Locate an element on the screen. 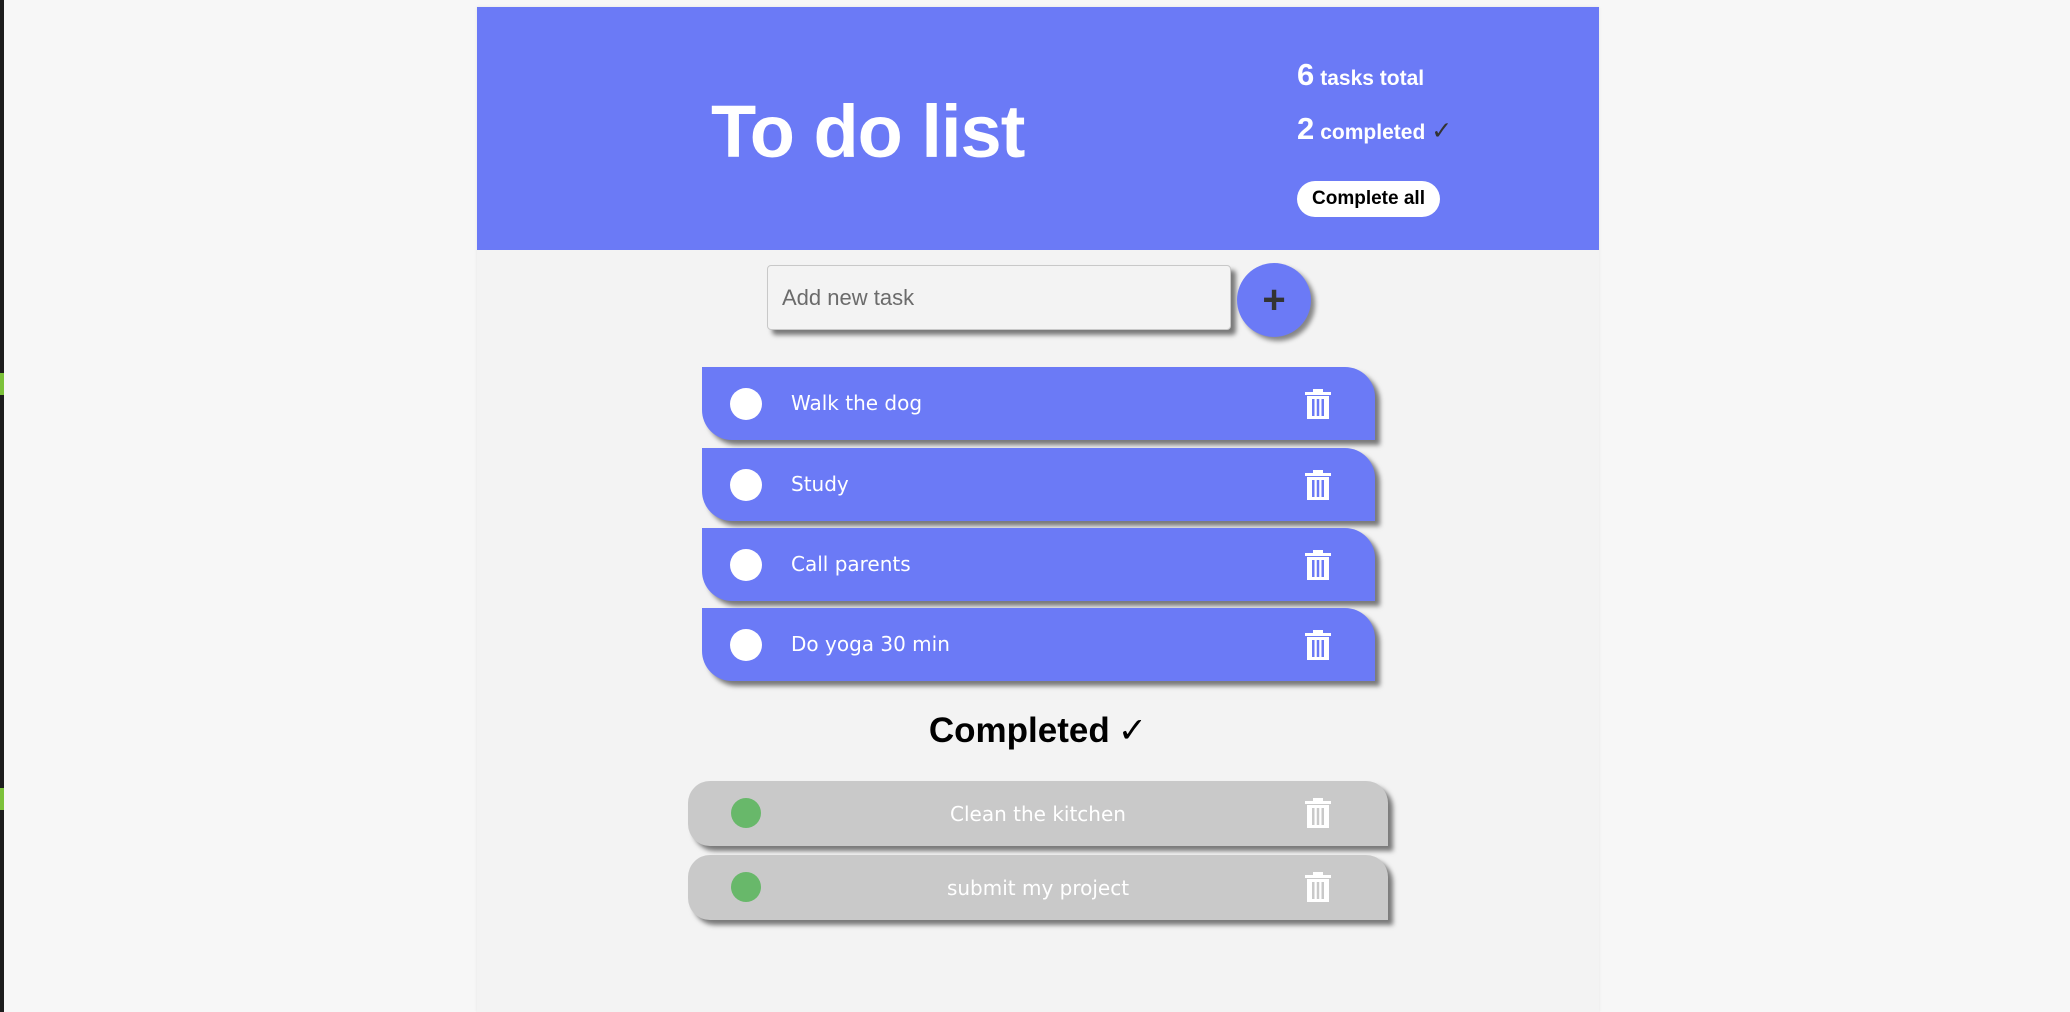 This screenshot has width=2070, height=1012. completed-stat: 2 completed ✓ is located at coordinates (1374, 129).